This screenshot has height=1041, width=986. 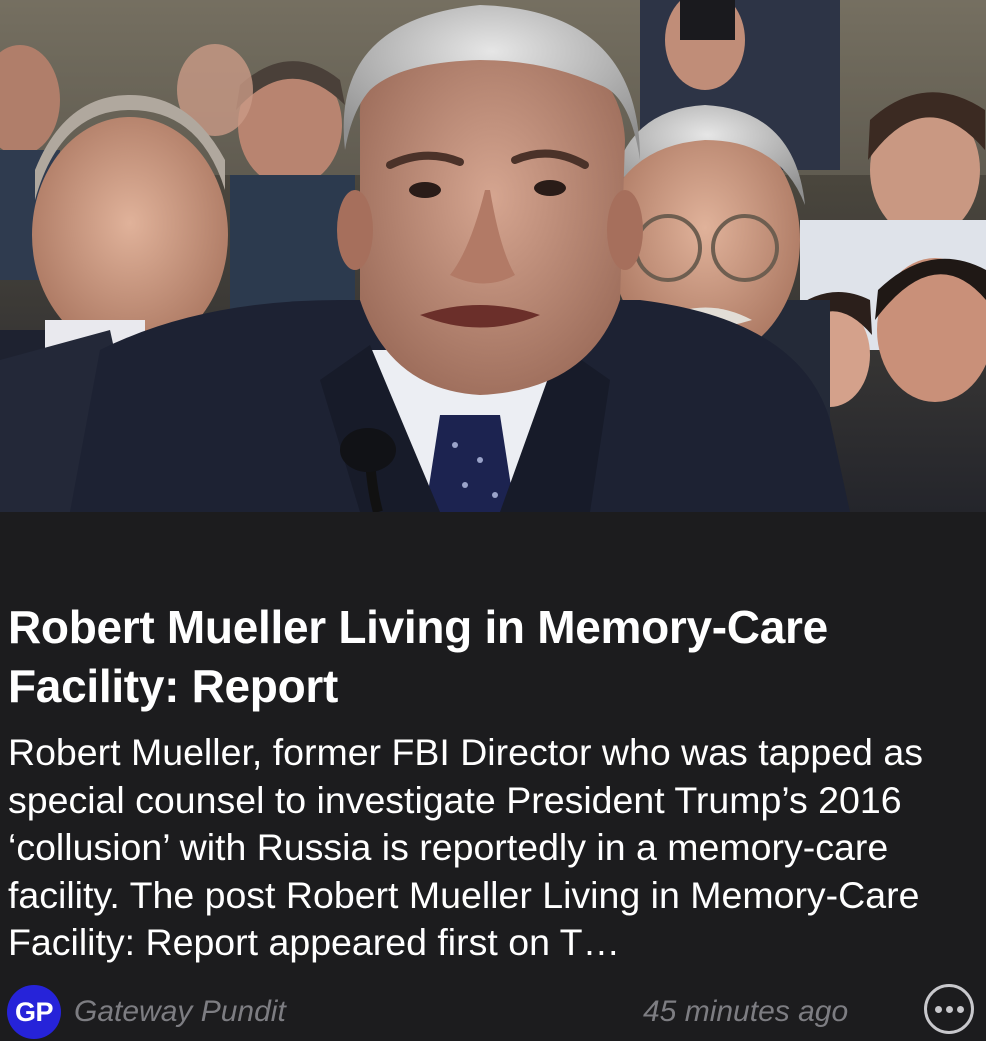 What do you see at coordinates (746, 1011) in the screenshot?
I see `timestamp: 45 minutes ago` at bounding box center [746, 1011].